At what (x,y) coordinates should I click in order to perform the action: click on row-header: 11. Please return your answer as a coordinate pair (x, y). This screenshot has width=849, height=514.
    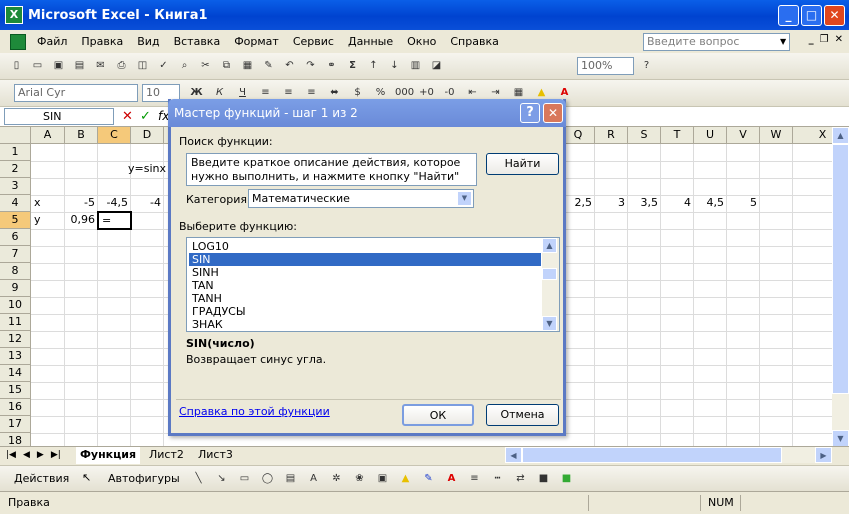
    Looking at the image, I should click on (15, 322).